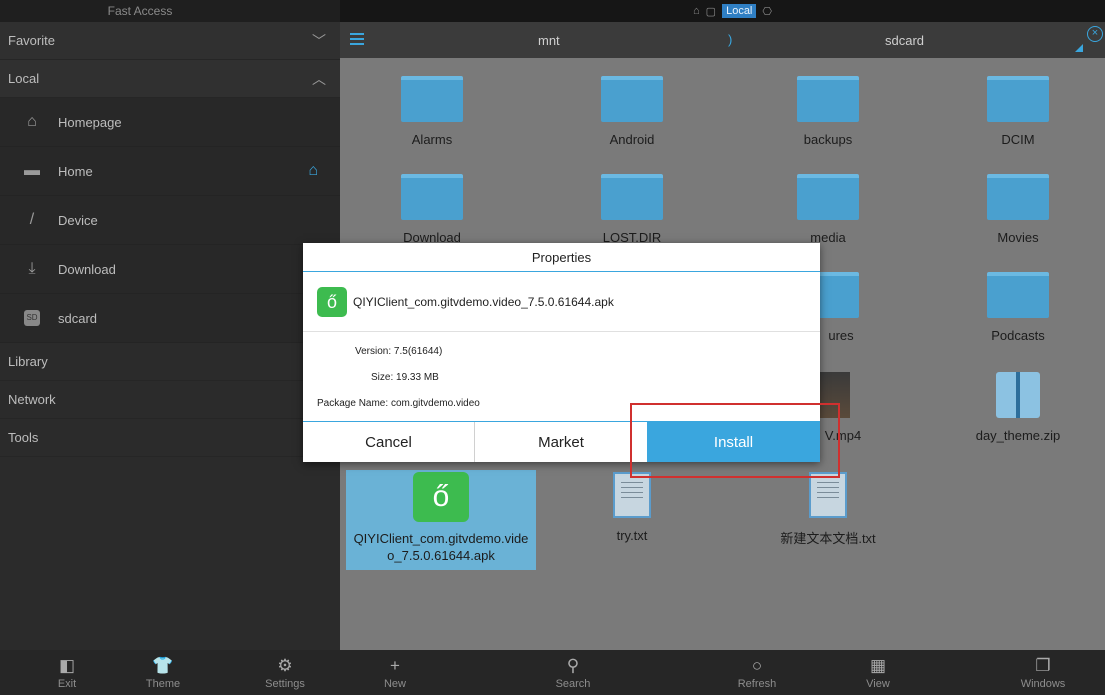 The height and width of the screenshot is (695, 1105). I want to click on breadcrumb-sdcard: sdcard, so click(904, 40).